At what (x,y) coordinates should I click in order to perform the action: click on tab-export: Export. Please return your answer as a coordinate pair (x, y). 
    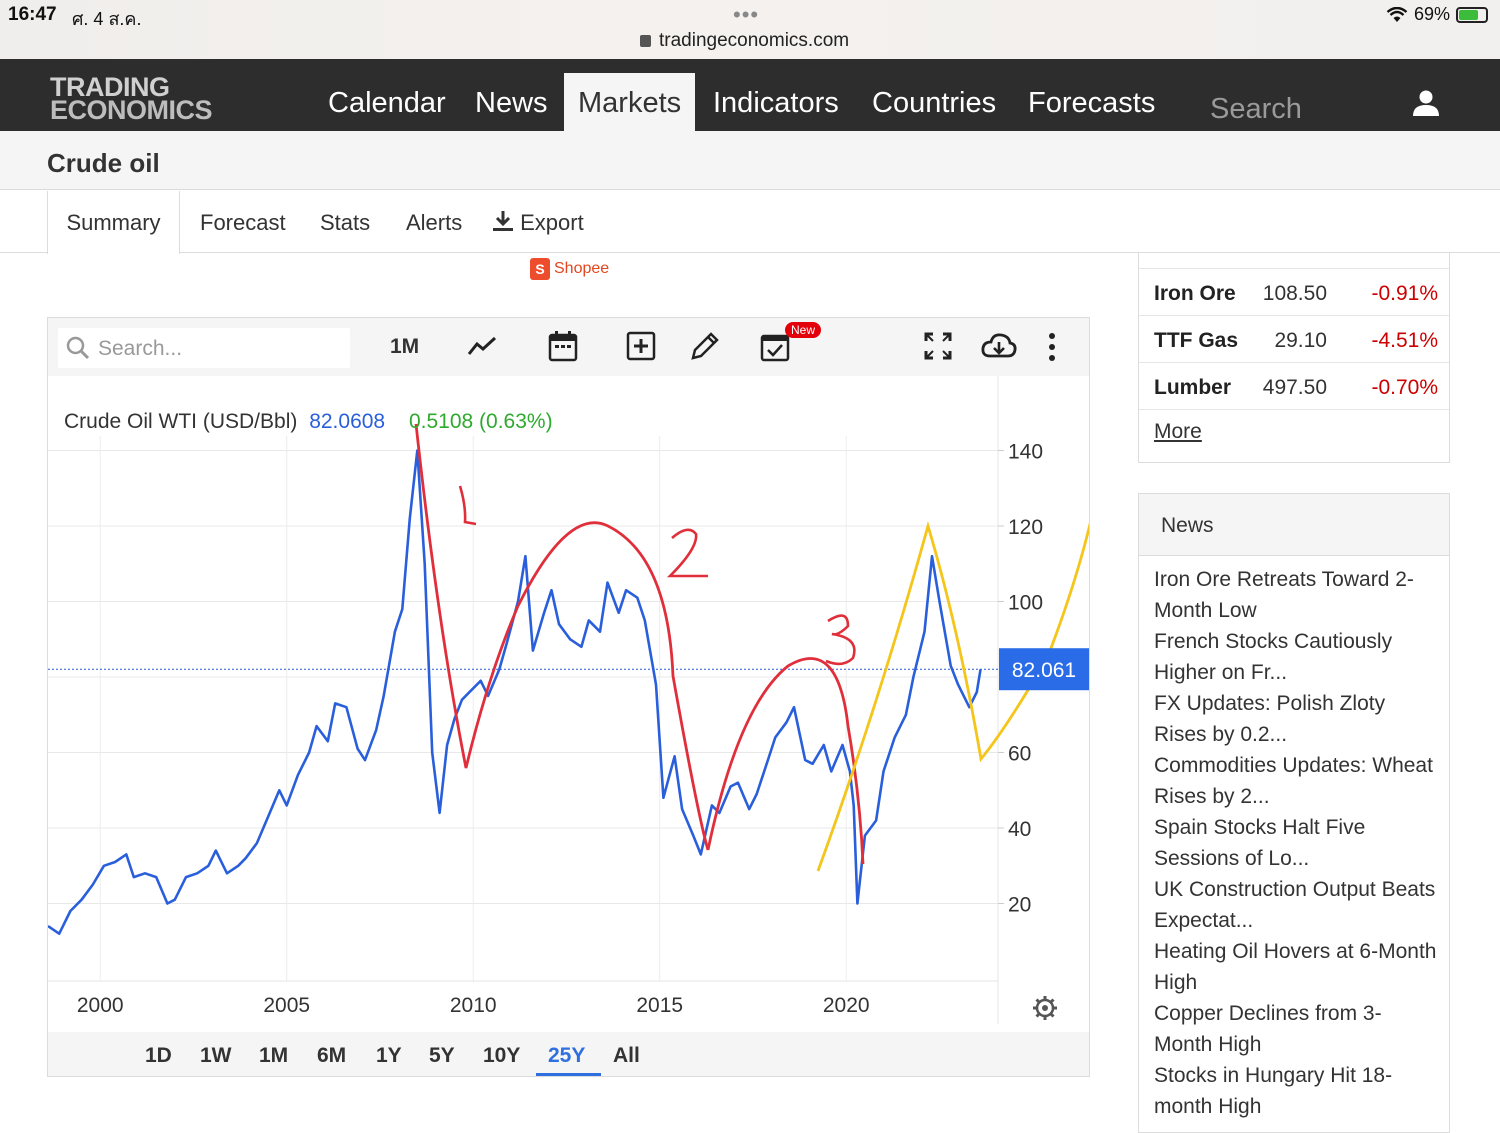
    Looking at the image, I should click on (538, 222).